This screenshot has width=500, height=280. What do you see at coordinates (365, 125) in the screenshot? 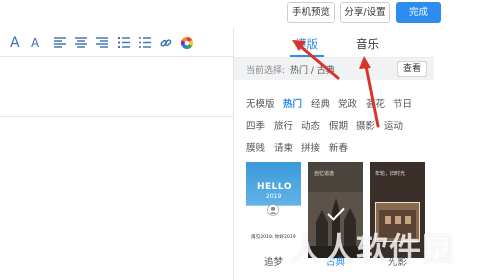
I see `category-photography: 摄影` at bounding box center [365, 125].